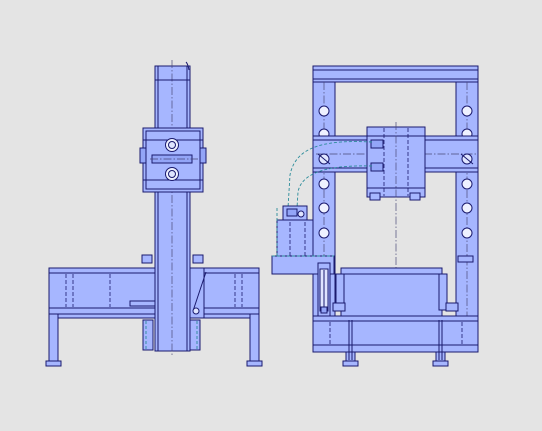  What do you see at coordinates (53, 363) in the screenshot?
I see `side-foot-left` at bounding box center [53, 363].